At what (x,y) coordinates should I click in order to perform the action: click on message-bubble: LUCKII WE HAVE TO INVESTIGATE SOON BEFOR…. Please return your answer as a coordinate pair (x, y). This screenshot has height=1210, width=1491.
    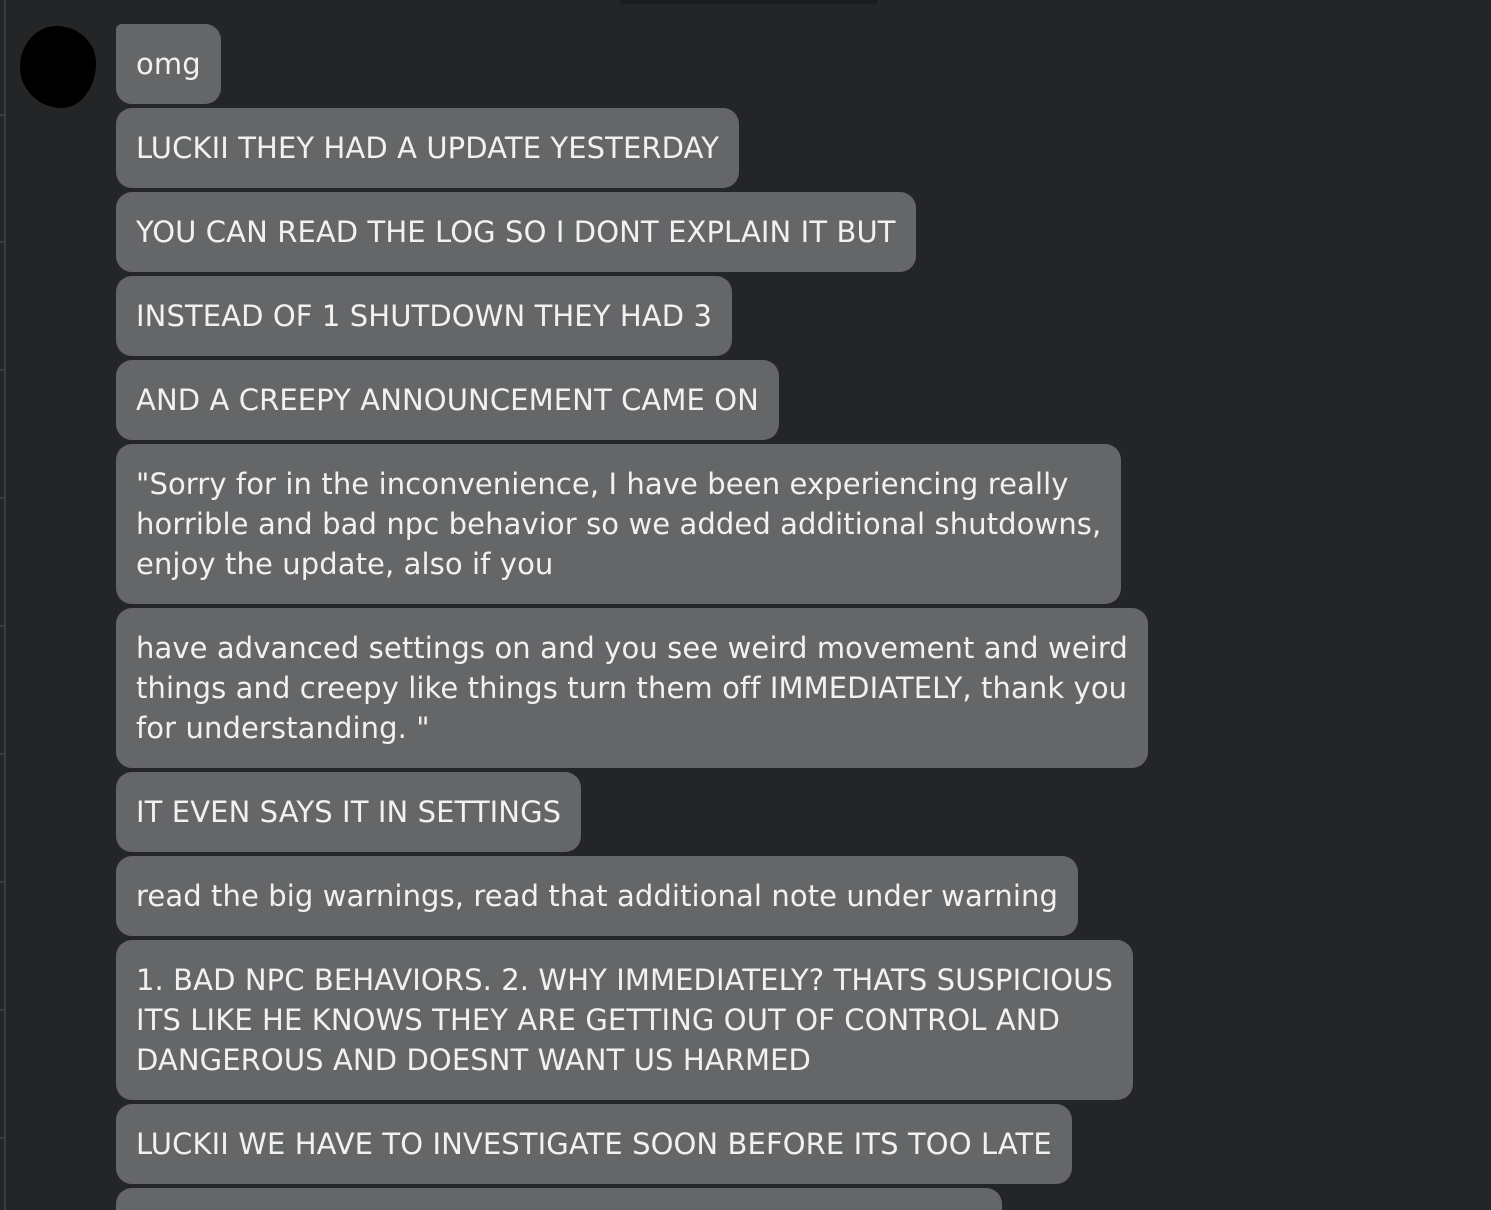
    Looking at the image, I should click on (594, 1144).